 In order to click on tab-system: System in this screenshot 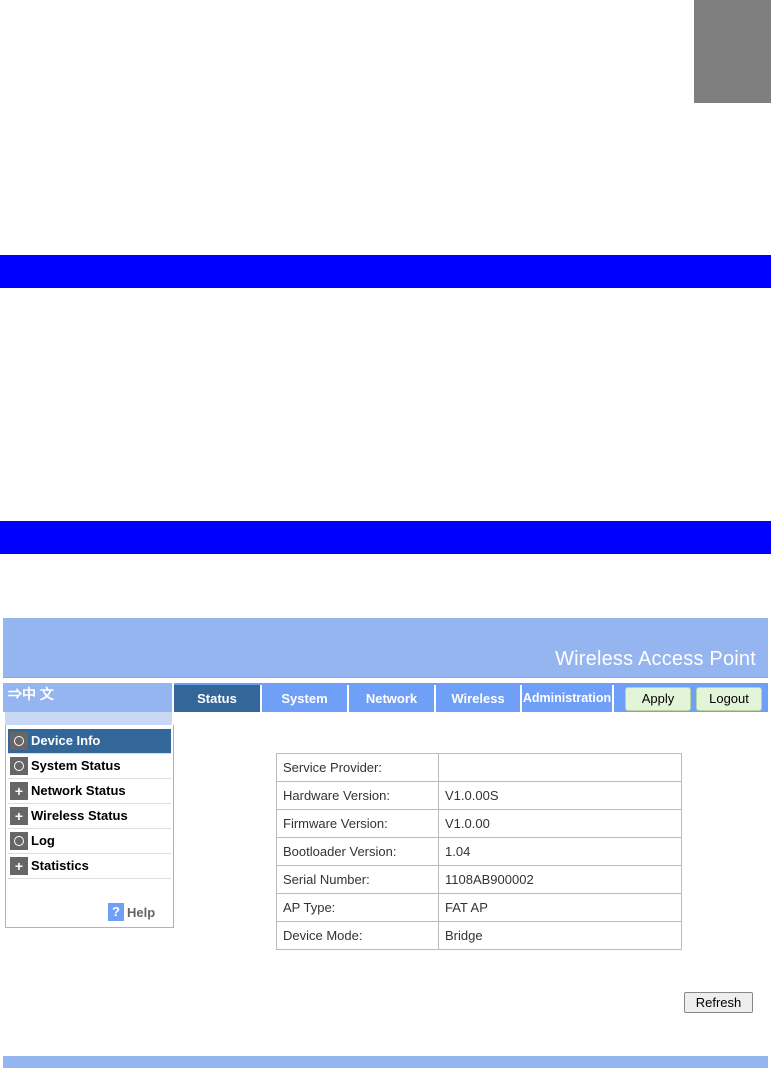, I will do `click(304, 698)`.